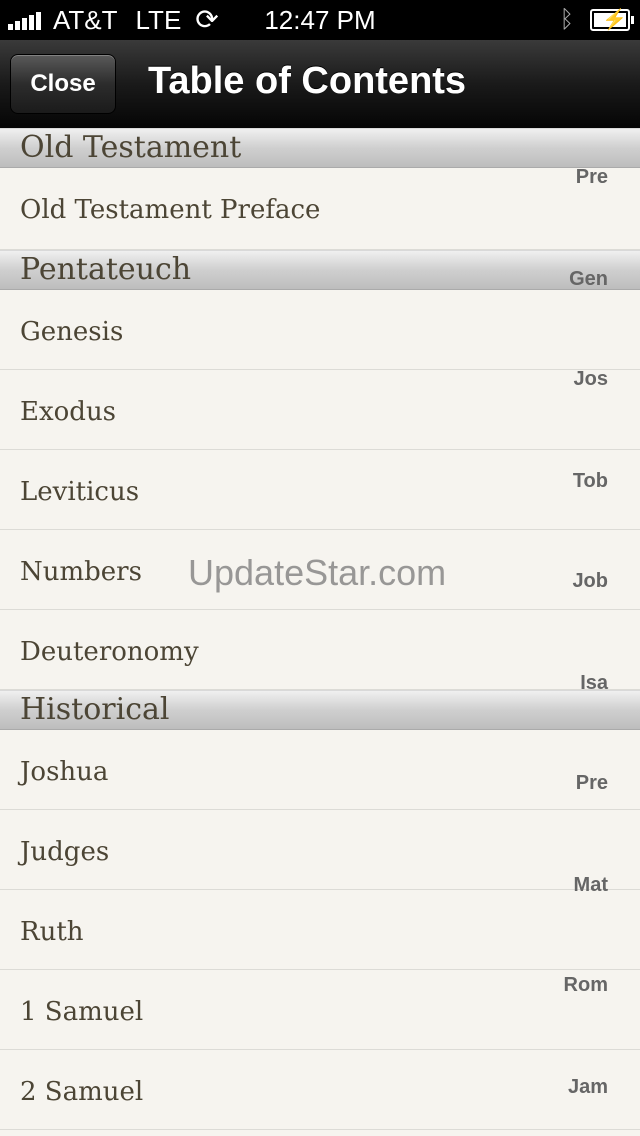 This screenshot has height=1136, width=640. What do you see at coordinates (320, 1090) in the screenshot?
I see `toc-row-2-samuel: 2 Samuel` at bounding box center [320, 1090].